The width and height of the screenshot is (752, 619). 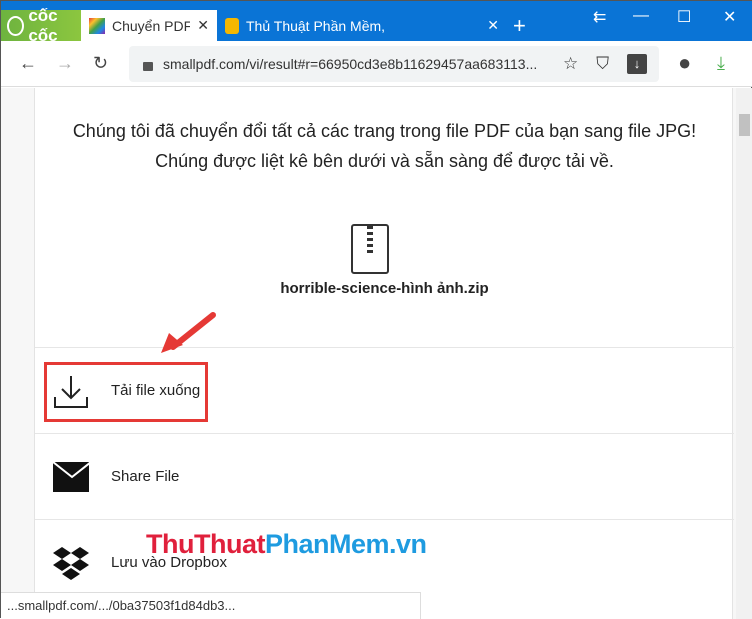 What do you see at coordinates (126, 392) in the screenshot?
I see `highlight-box` at bounding box center [126, 392].